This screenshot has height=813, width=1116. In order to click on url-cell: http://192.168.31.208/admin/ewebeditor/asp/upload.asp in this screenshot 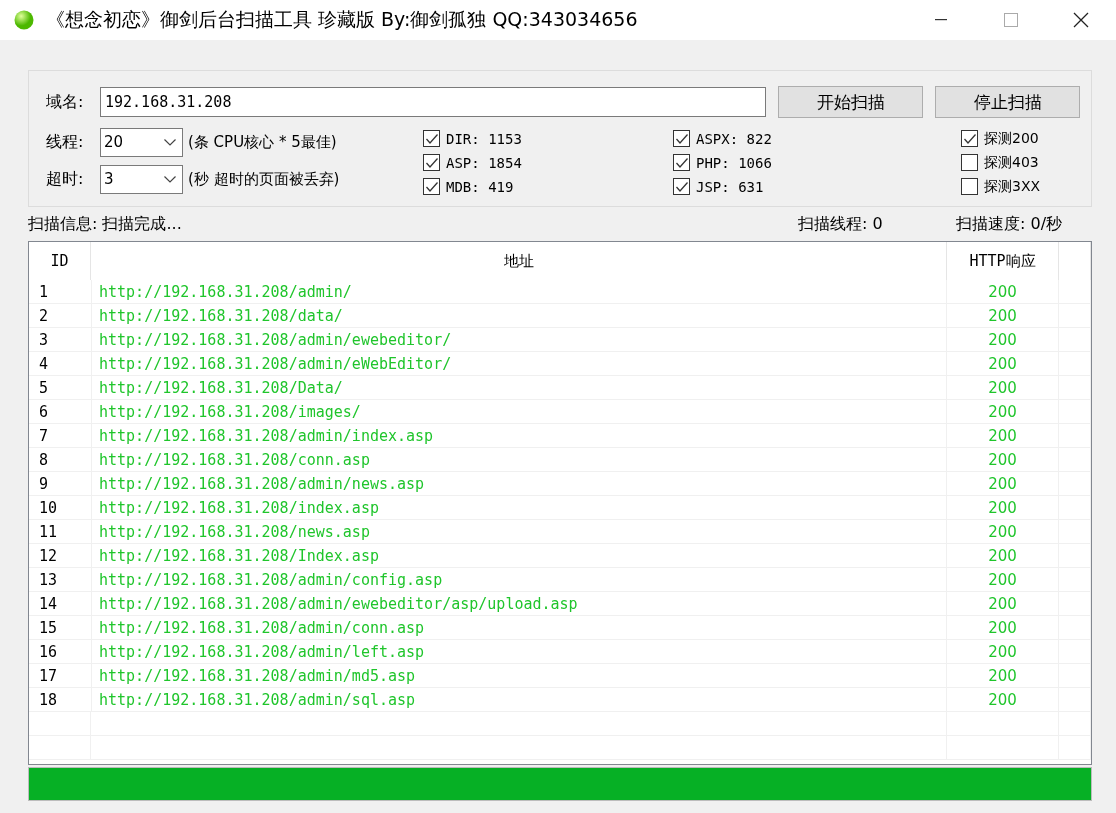, I will do `click(519, 604)`.